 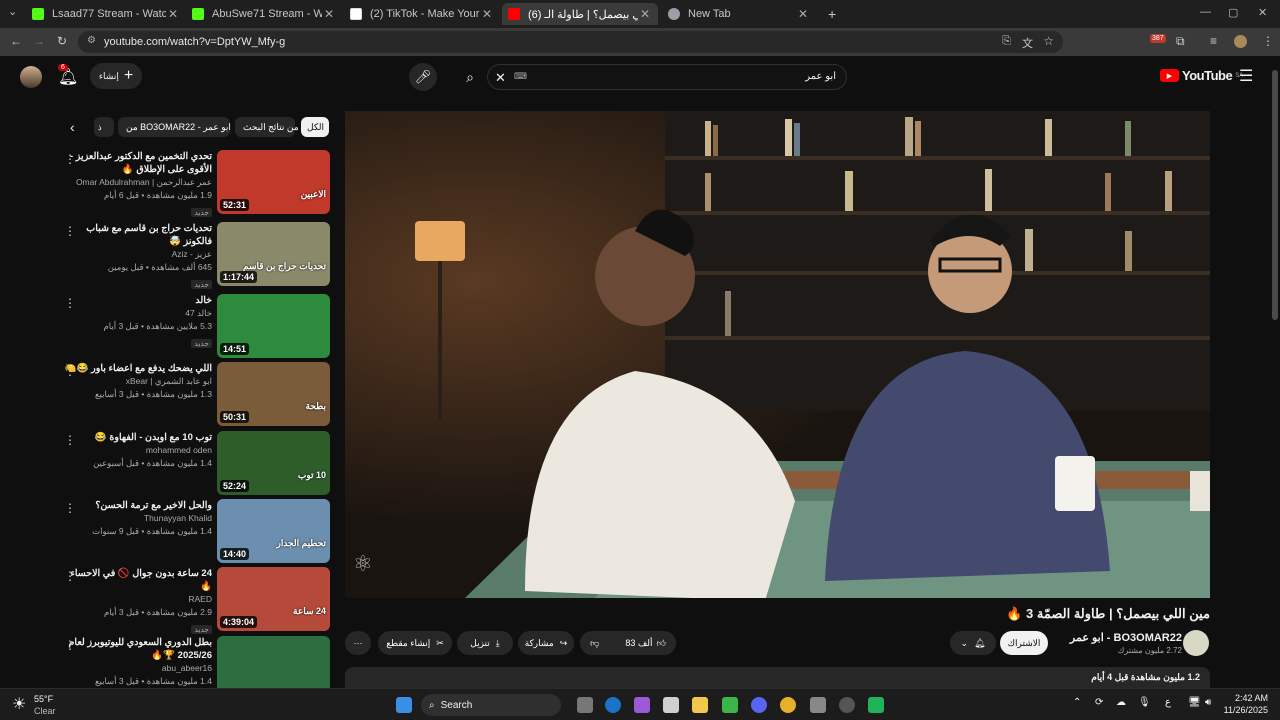 What do you see at coordinates (1180, 41) in the screenshot?
I see `extensions-icon: ⧉` at bounding box center [1180, 41].